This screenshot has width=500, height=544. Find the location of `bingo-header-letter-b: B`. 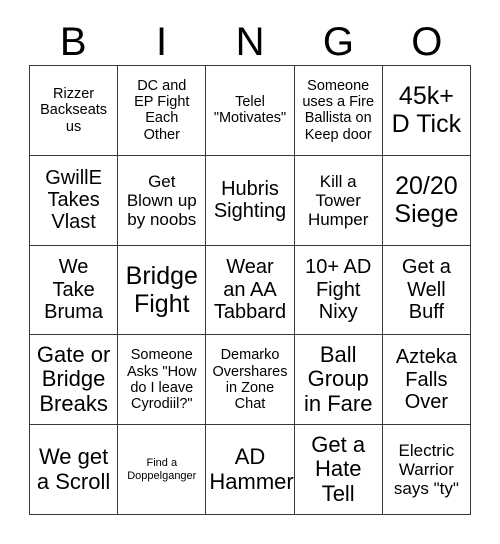

bingo-header-letter-b: B is located at coordinates (73, 41).